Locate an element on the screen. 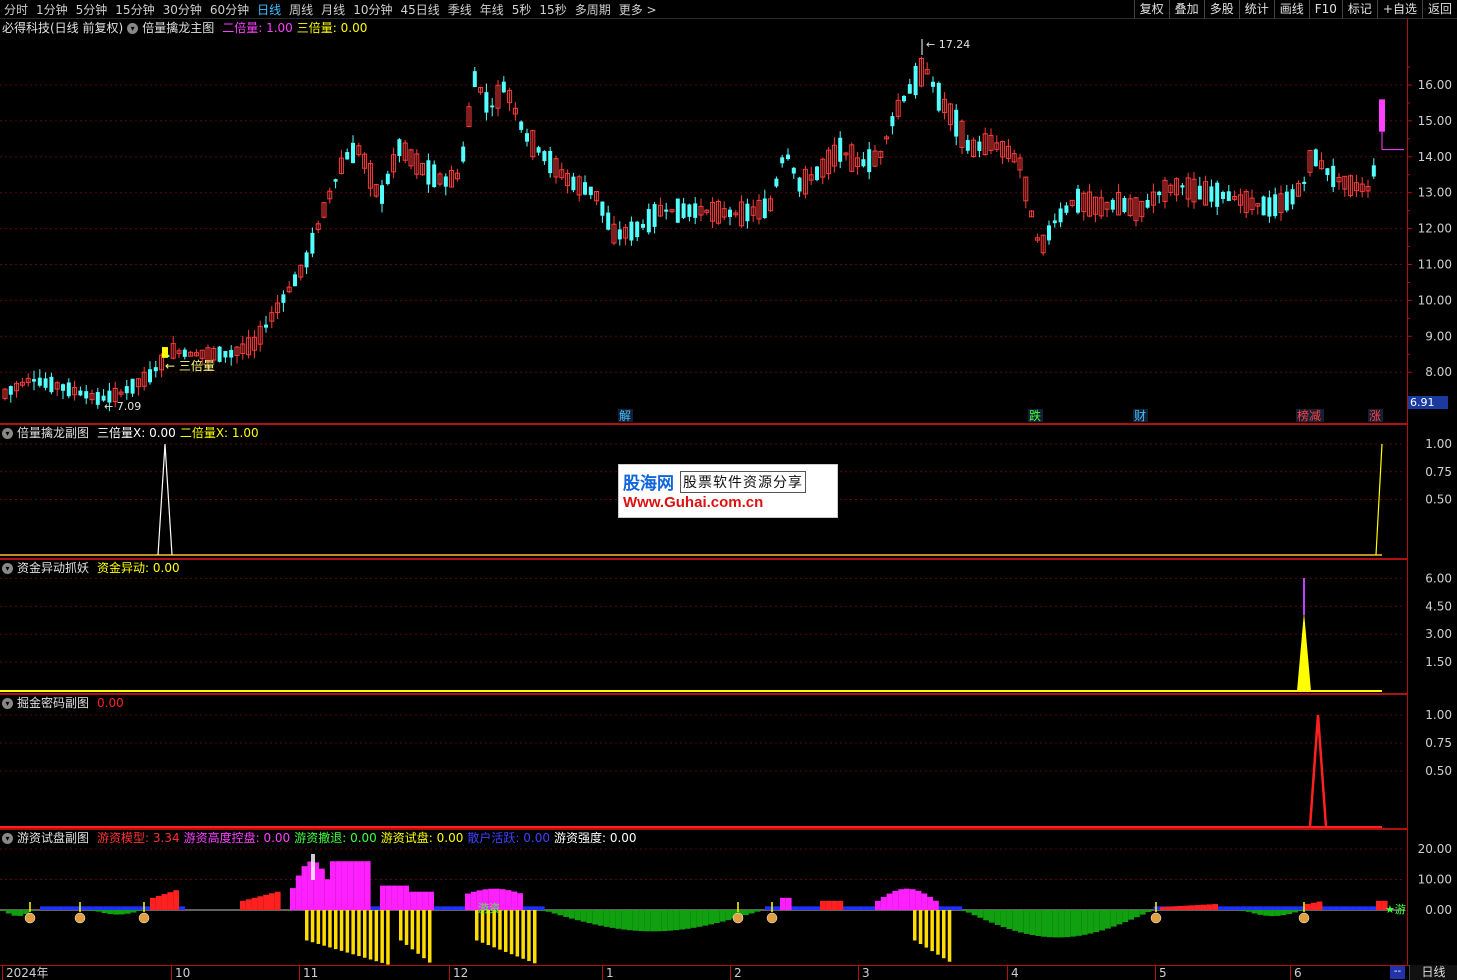 The width and height of the screenshot is (1457, 980). bottom-period-tab: 日线 is located at coordinates (1433, 972).